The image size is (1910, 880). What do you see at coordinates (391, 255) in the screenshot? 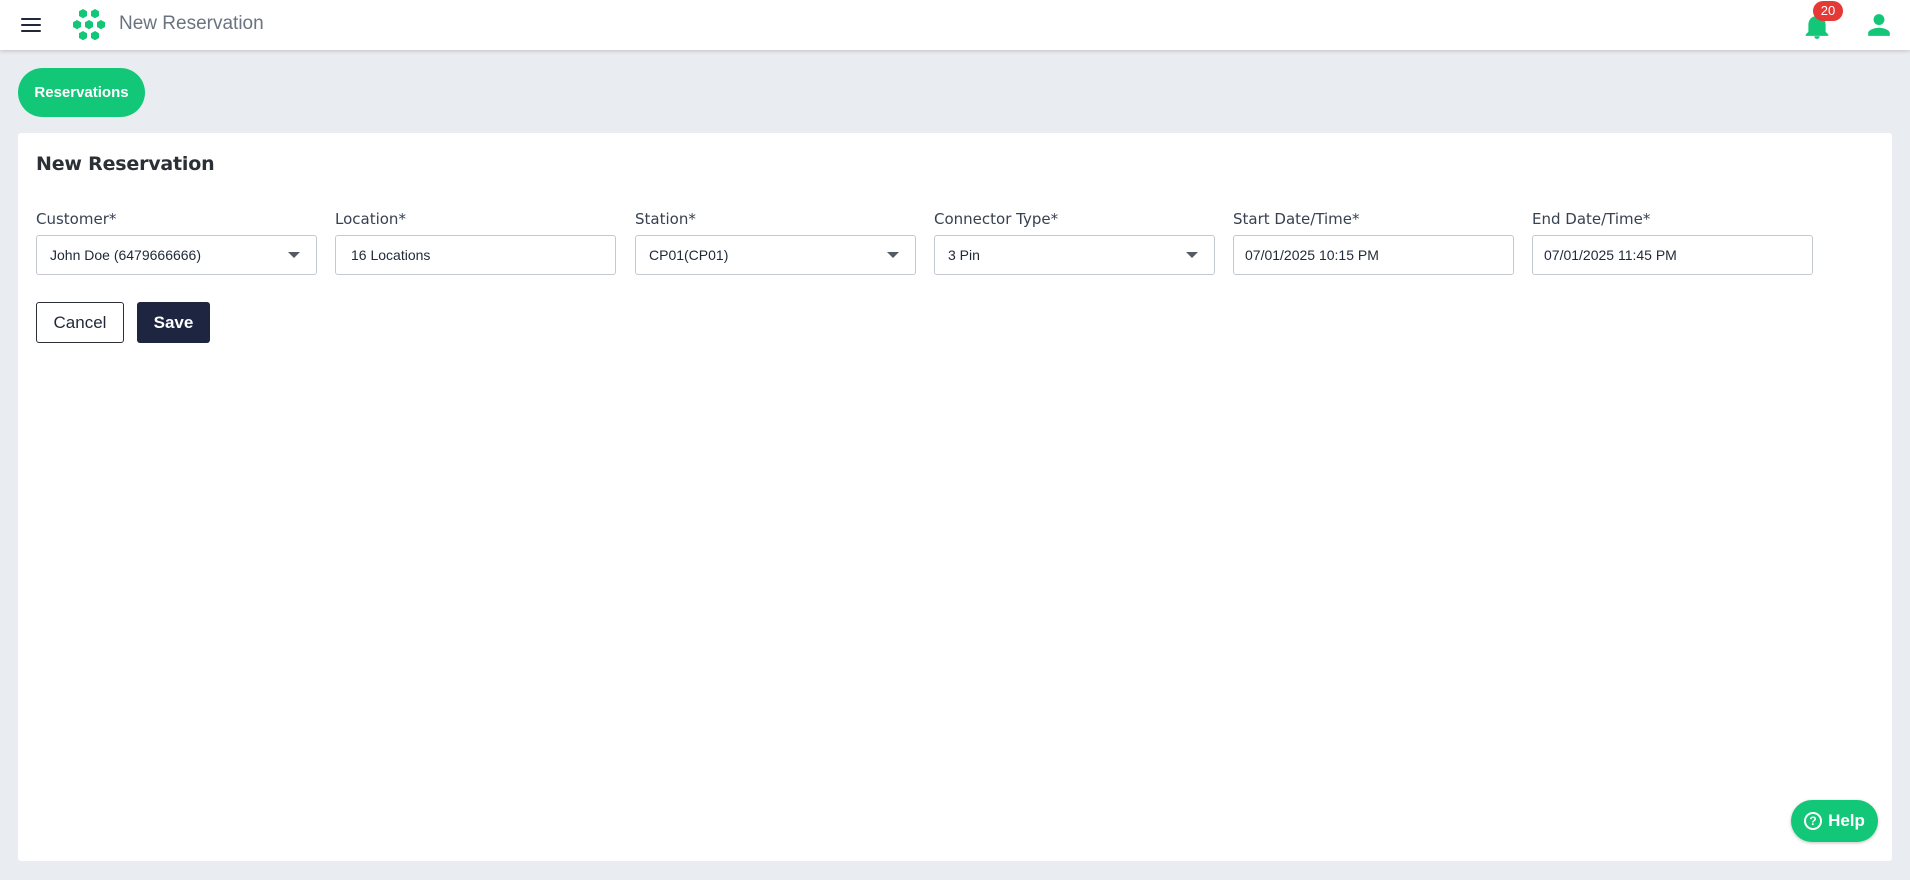
I see `location-value: 16 Locations` at bounding box center [391, 255].